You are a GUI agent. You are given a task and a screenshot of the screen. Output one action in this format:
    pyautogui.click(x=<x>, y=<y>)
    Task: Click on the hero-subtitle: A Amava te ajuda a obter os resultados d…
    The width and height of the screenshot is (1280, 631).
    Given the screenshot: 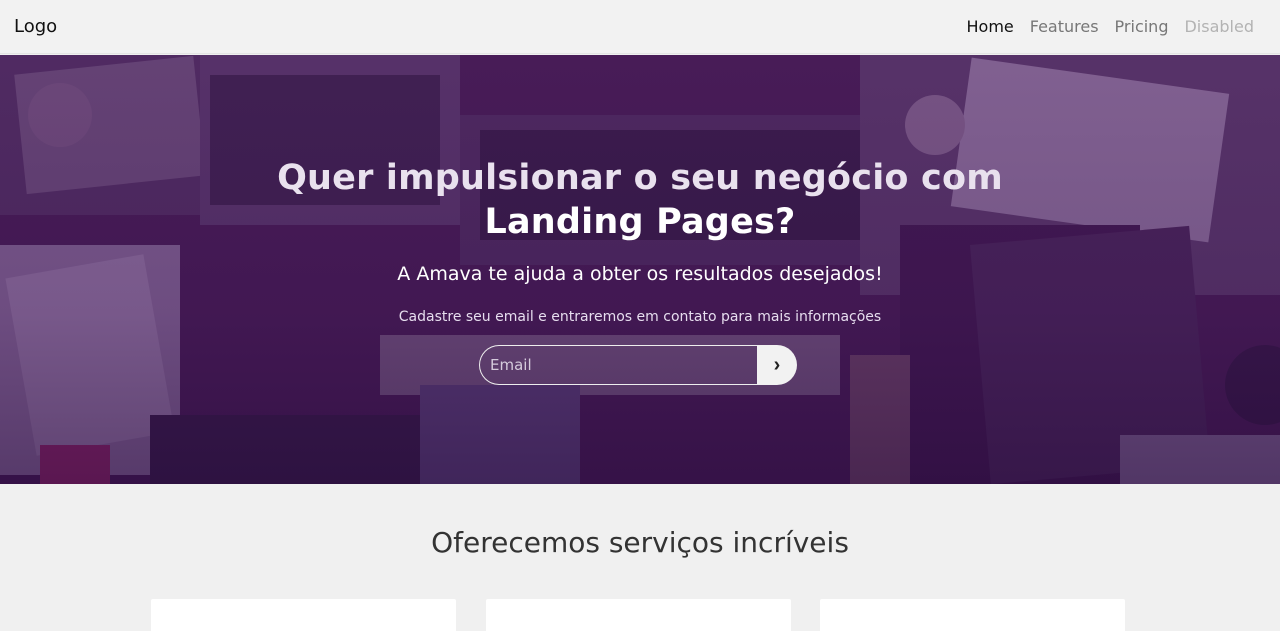 What is the action you would take?
    pyautogui.click(x=640, y=274)
    